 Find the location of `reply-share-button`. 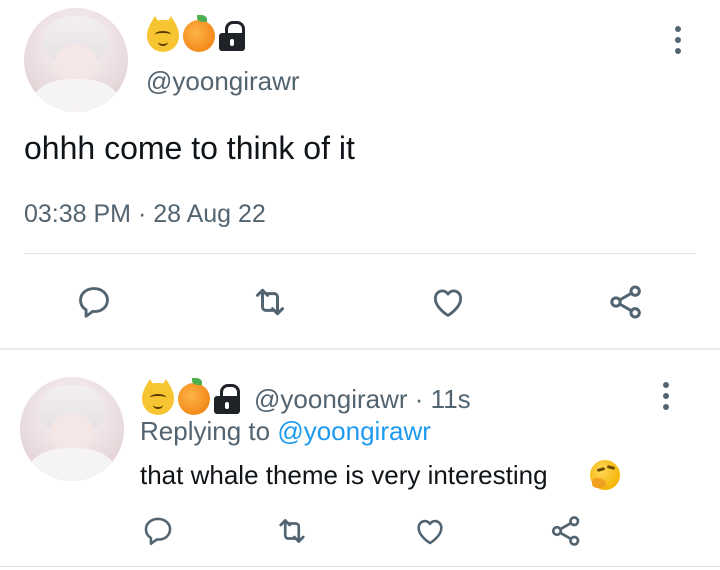

reply-share-button is located at coordinates (566, 531).